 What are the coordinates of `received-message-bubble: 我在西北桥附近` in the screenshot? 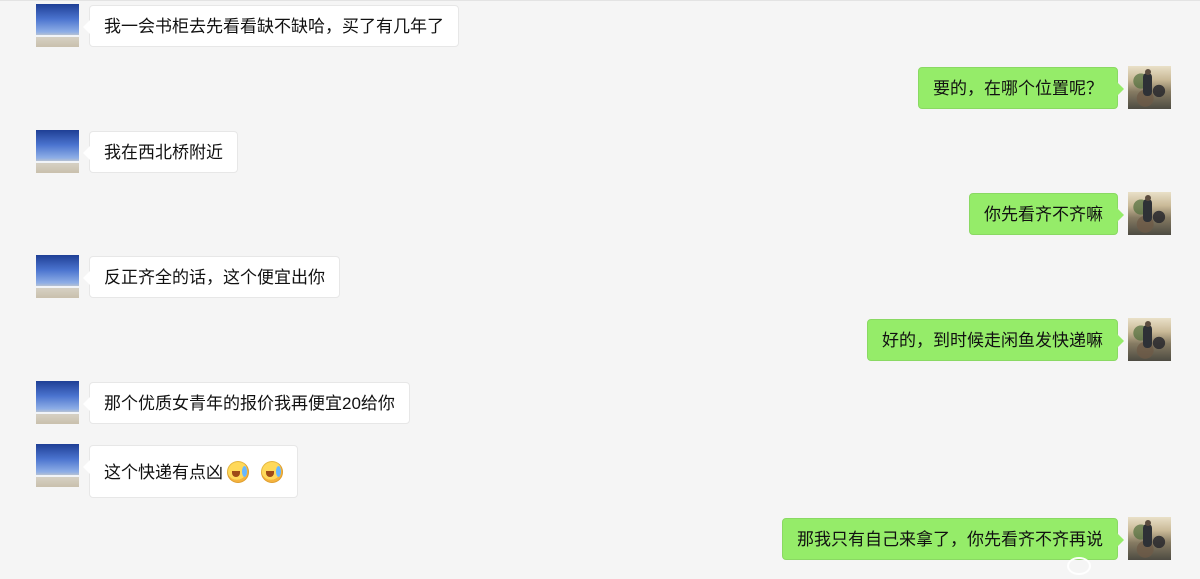 It's located at (160, 152).